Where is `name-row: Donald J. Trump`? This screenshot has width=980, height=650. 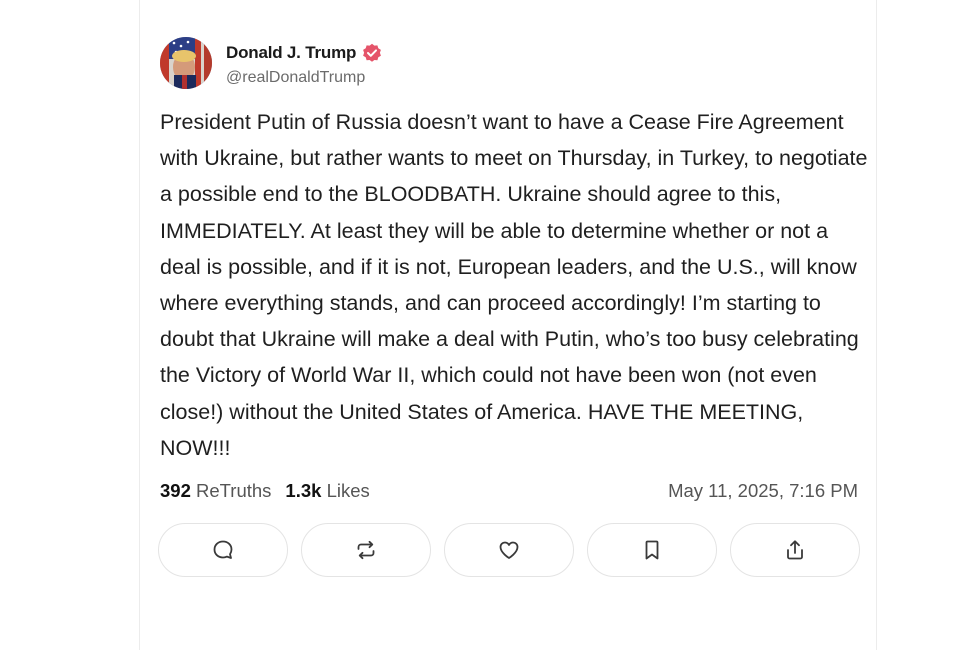 name-row: Donald J. Trump is located at coordinates (304, 53).